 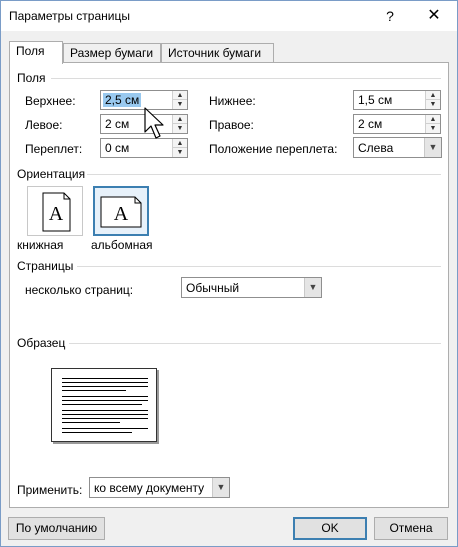 I want to click on page-preview, so click(x=104, y=405).